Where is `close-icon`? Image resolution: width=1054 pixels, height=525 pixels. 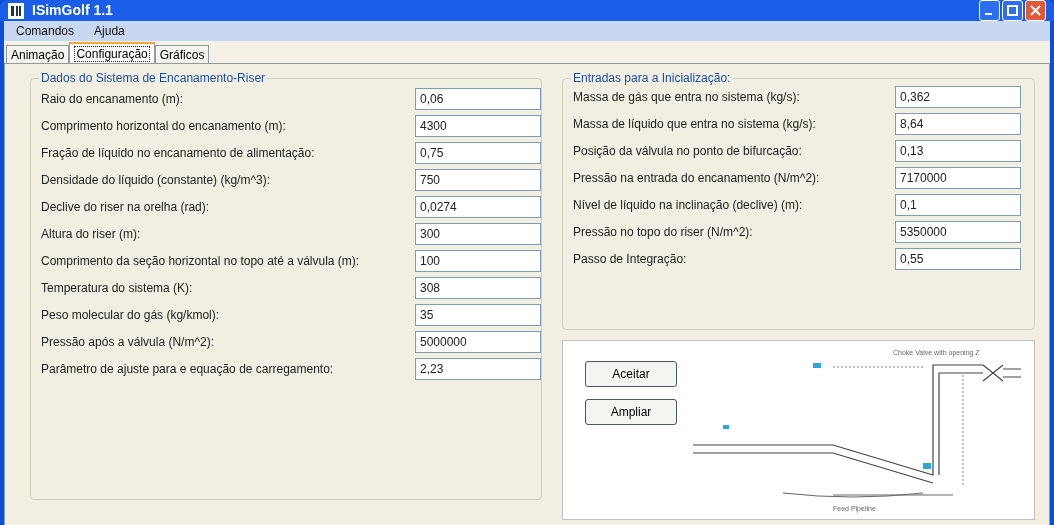 close-icon is located at coordinates (1035, 10).